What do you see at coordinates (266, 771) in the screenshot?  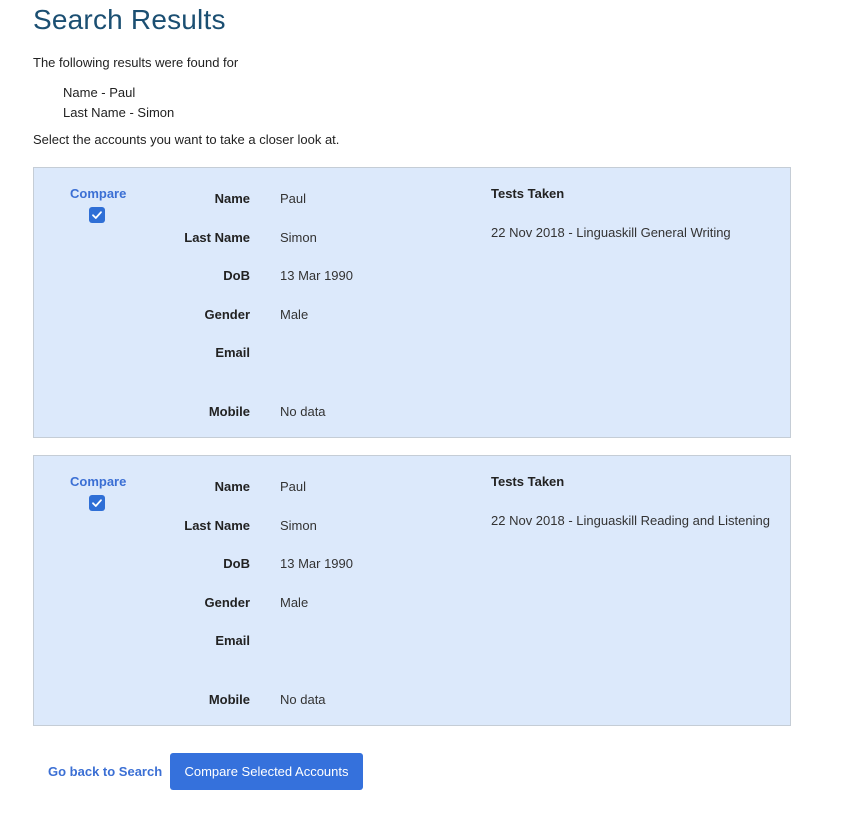 I see `compare-selected-accounts-button: Compare Selected Accounts` at bounding box center [266, 771].